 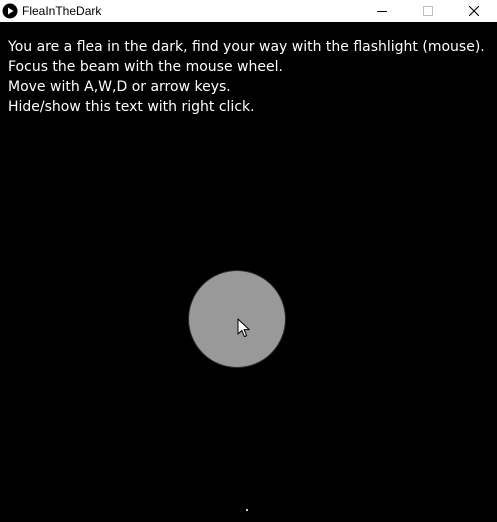 I want to click on minimize-button, so click(x=382, y=11).